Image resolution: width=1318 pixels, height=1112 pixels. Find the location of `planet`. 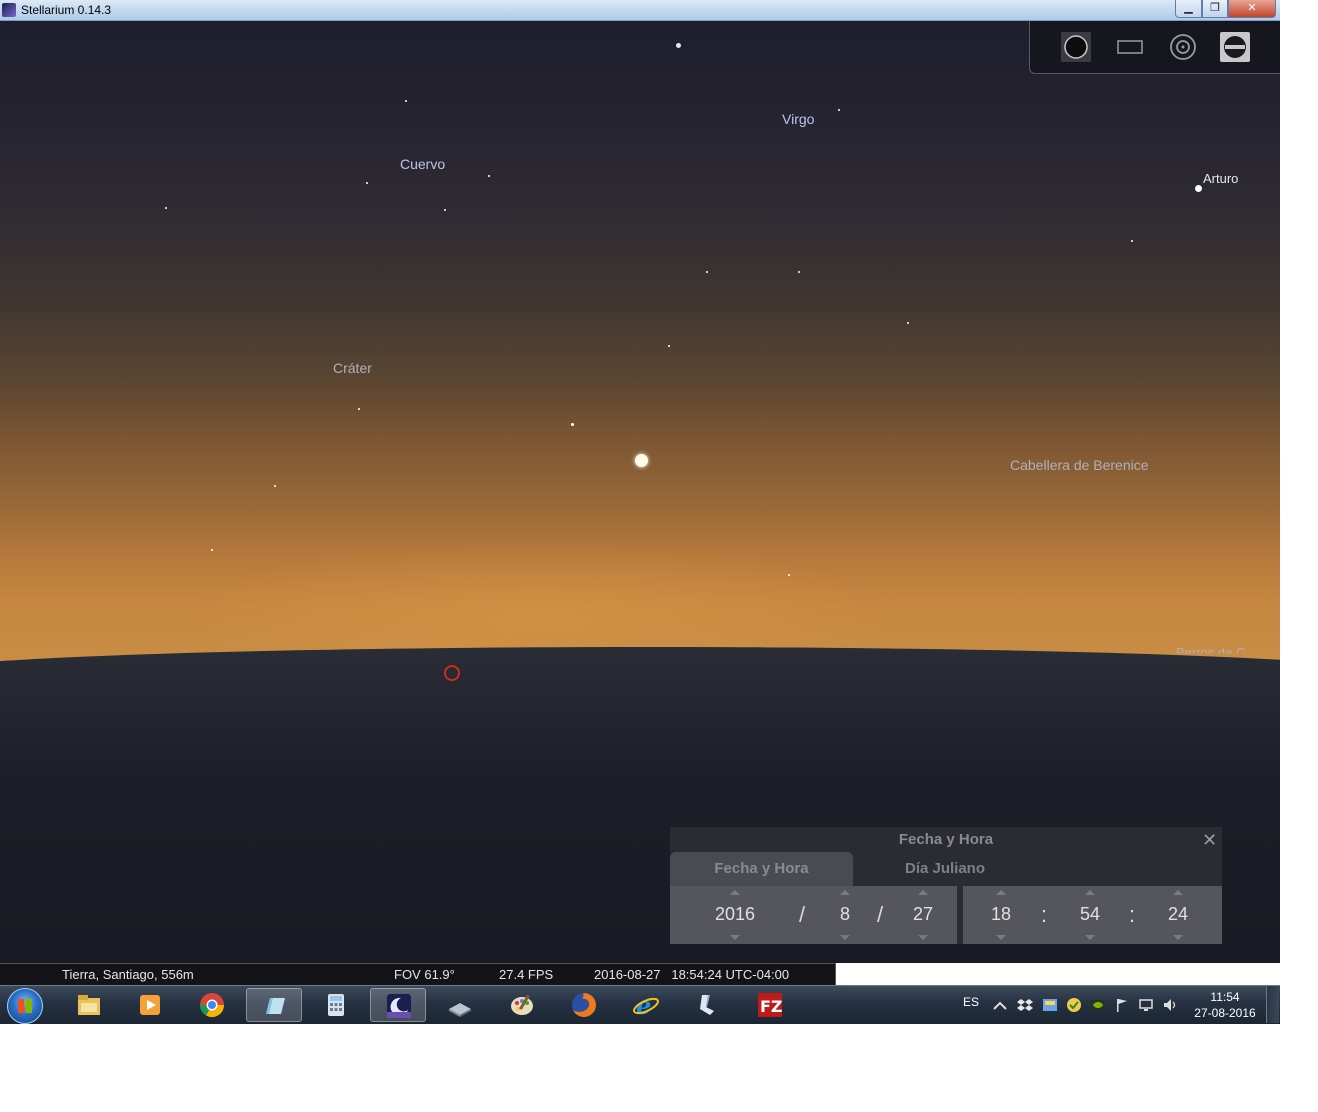

planet is located at coordinates (641, 460).